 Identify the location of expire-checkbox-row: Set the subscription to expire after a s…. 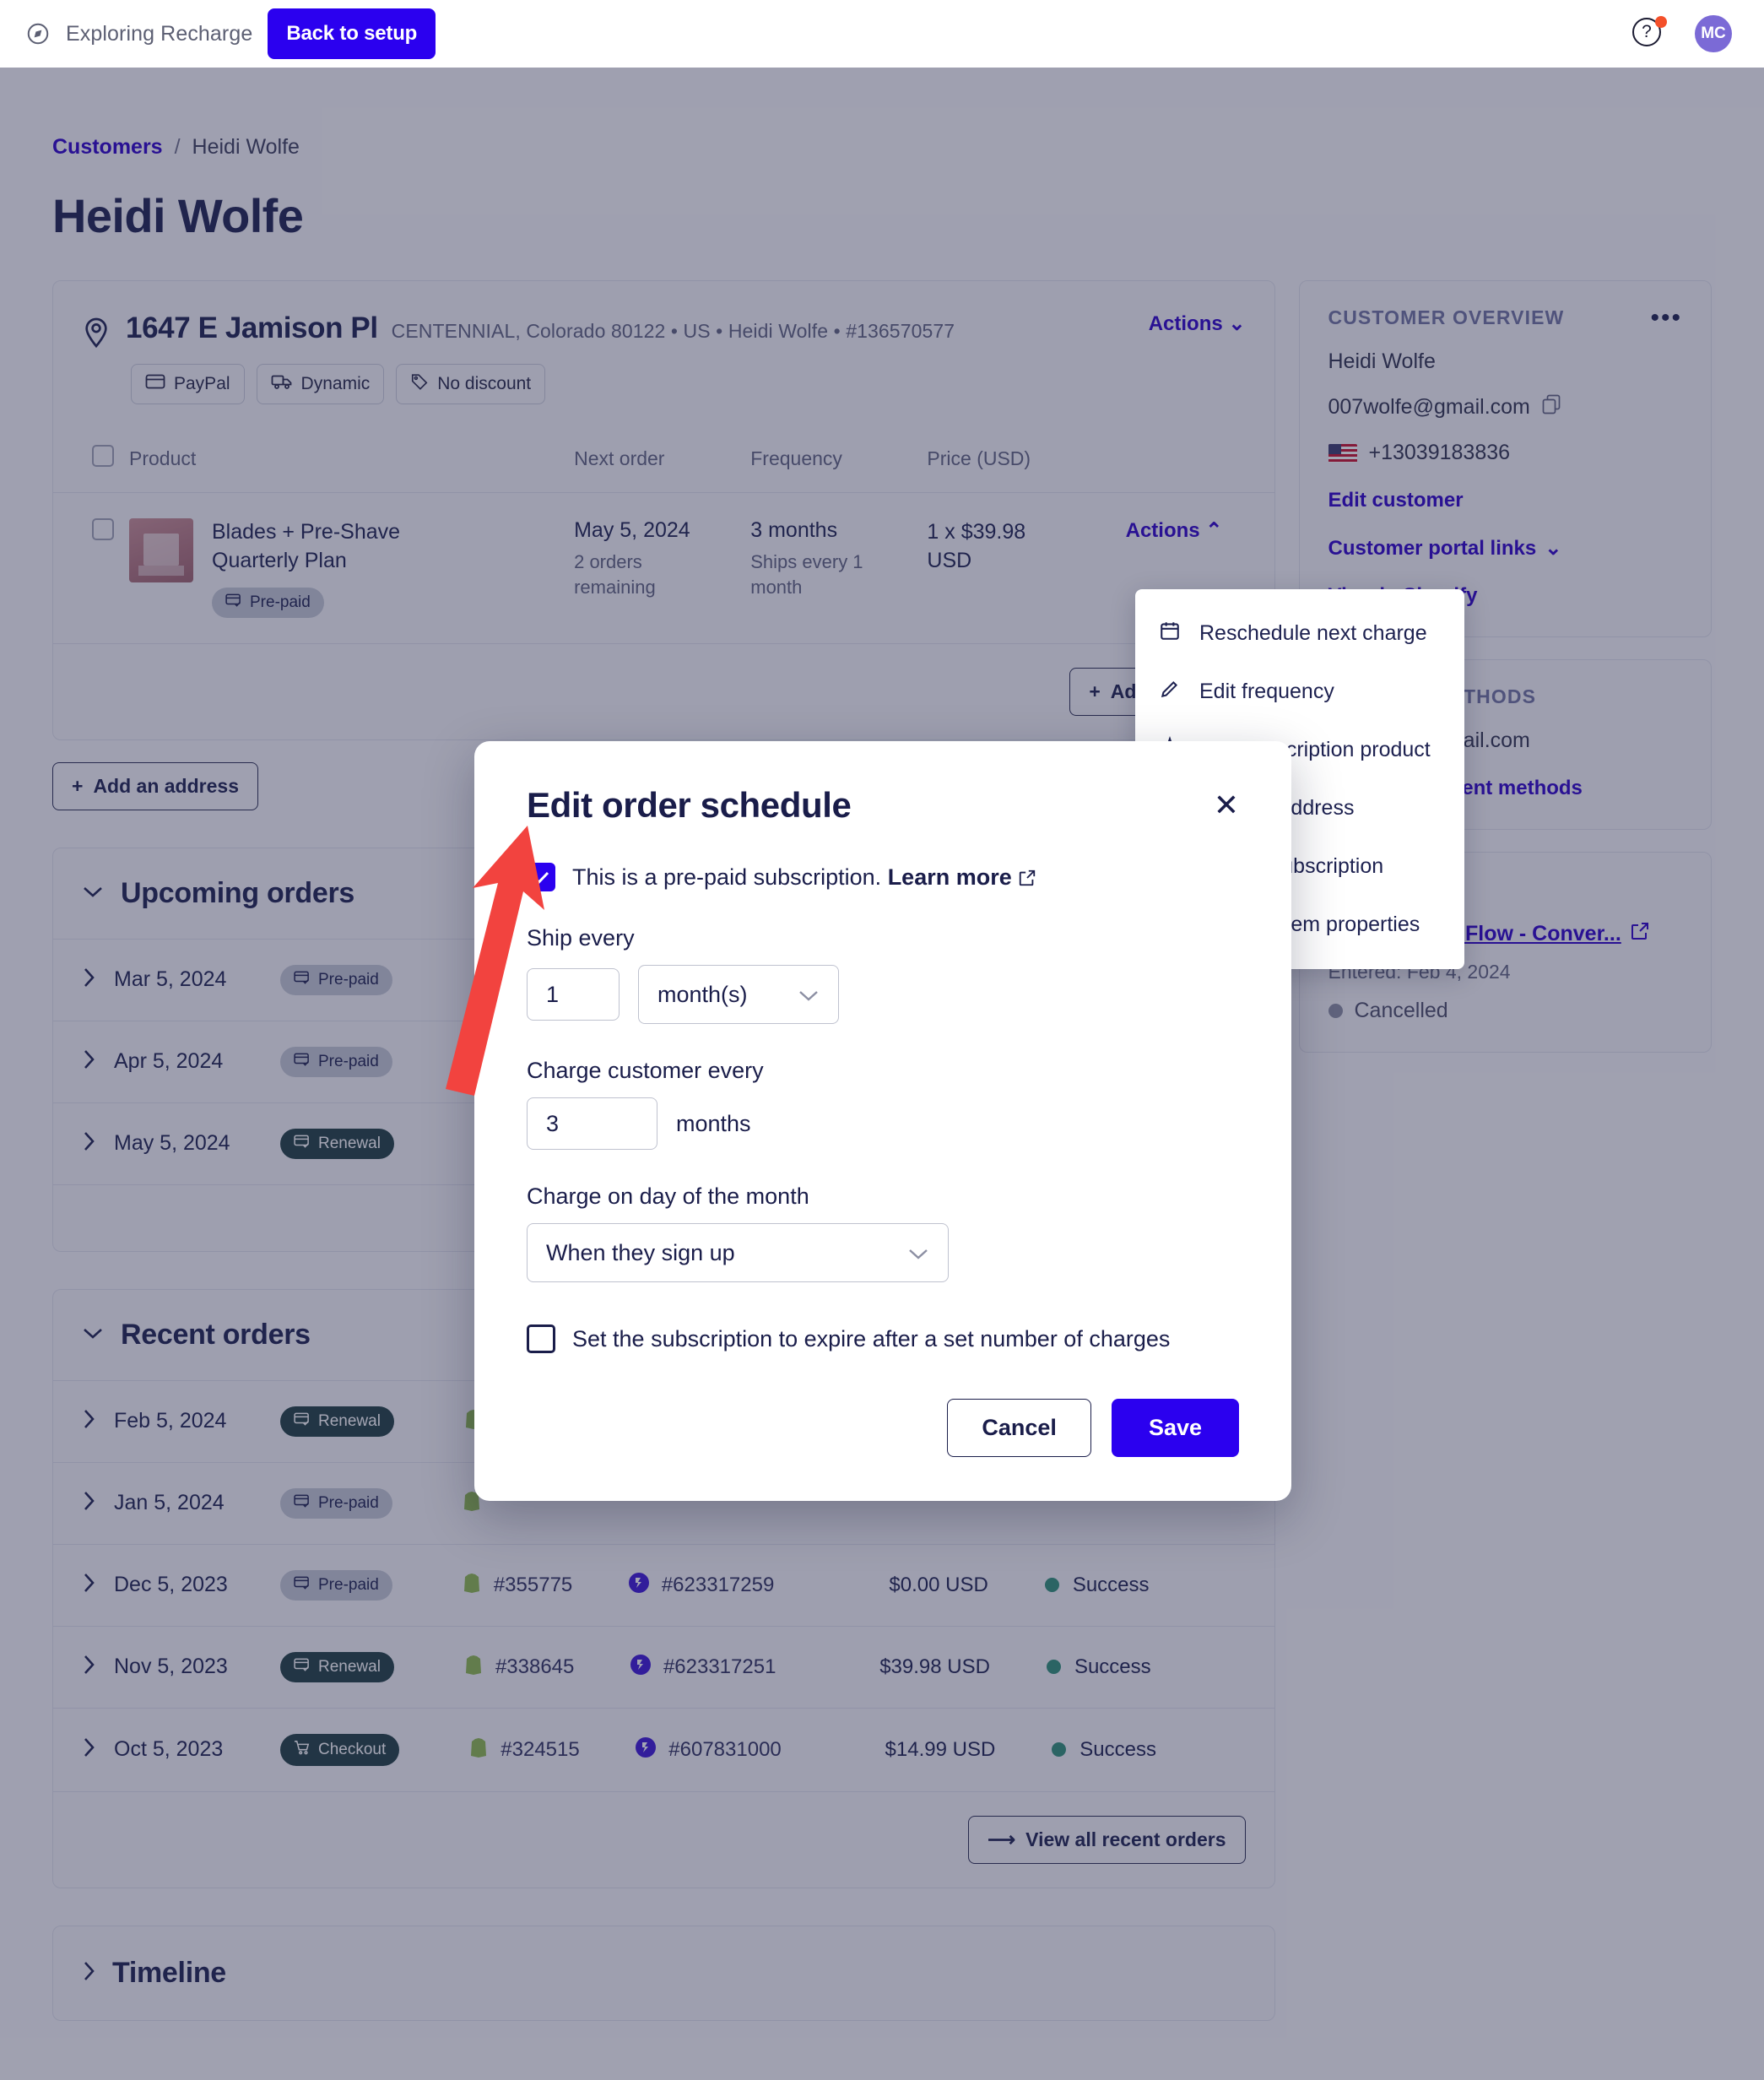
(883, 1338).